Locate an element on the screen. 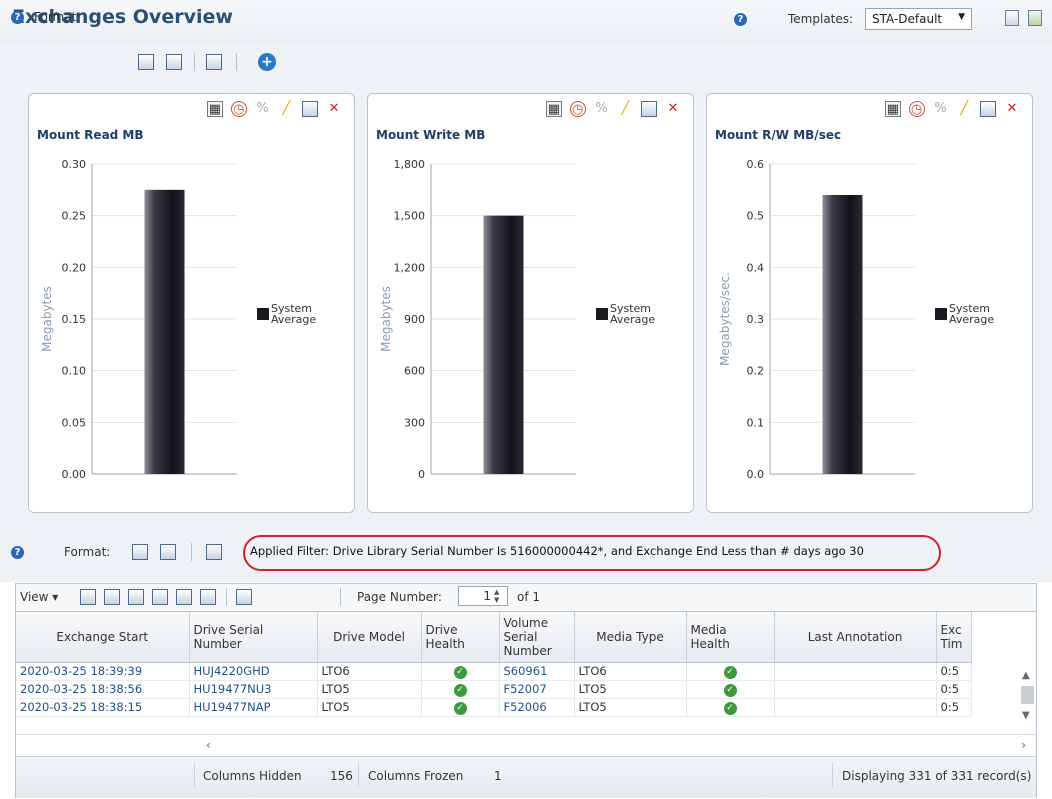 The height and width of the screenshot is (799, 1052). bar is located at coordinates (503, 344).